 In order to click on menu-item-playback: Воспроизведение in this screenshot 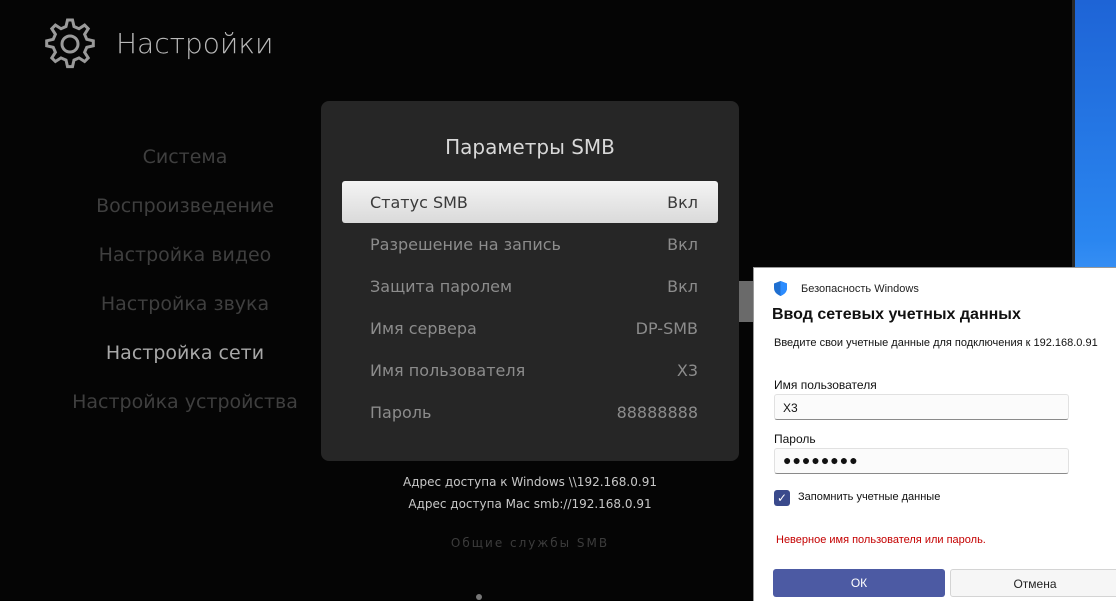, I will do `click(185, 213)`.